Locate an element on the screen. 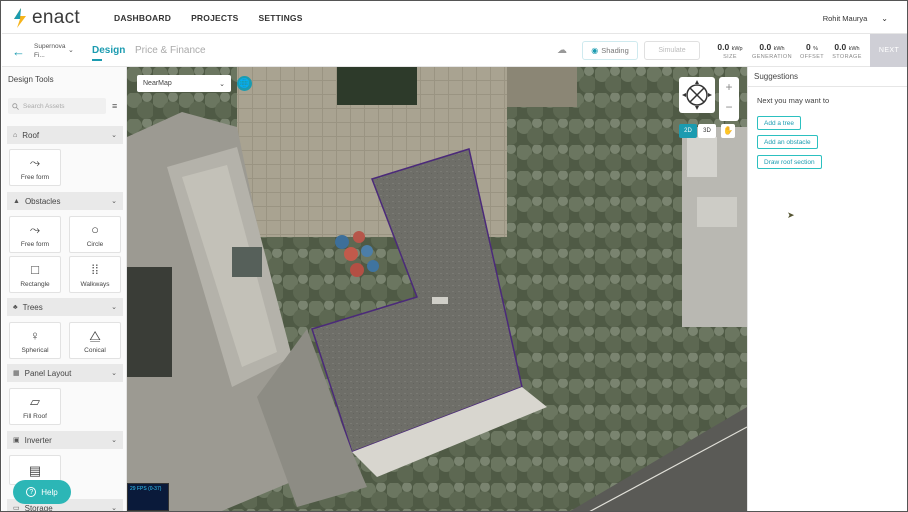 The height and width of the screenshot is (512, 908). logo: enact is located at coordinates (57, 18).